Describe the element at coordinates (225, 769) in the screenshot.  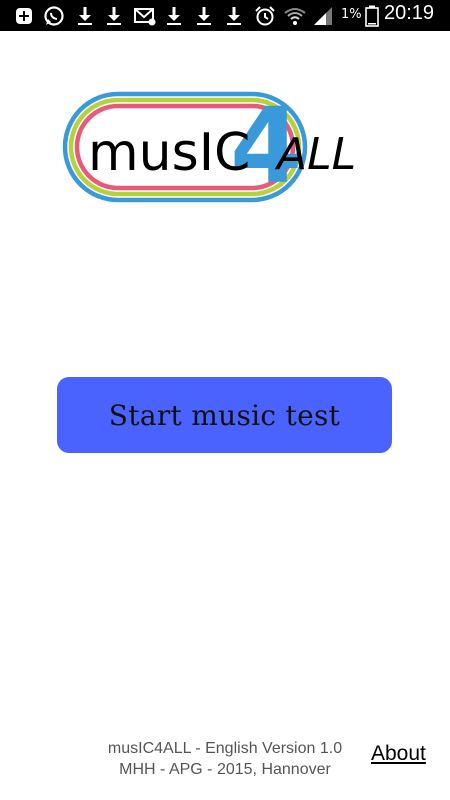
I see `copyright-line: MHH - APG - 2015, Hannover` at that location.